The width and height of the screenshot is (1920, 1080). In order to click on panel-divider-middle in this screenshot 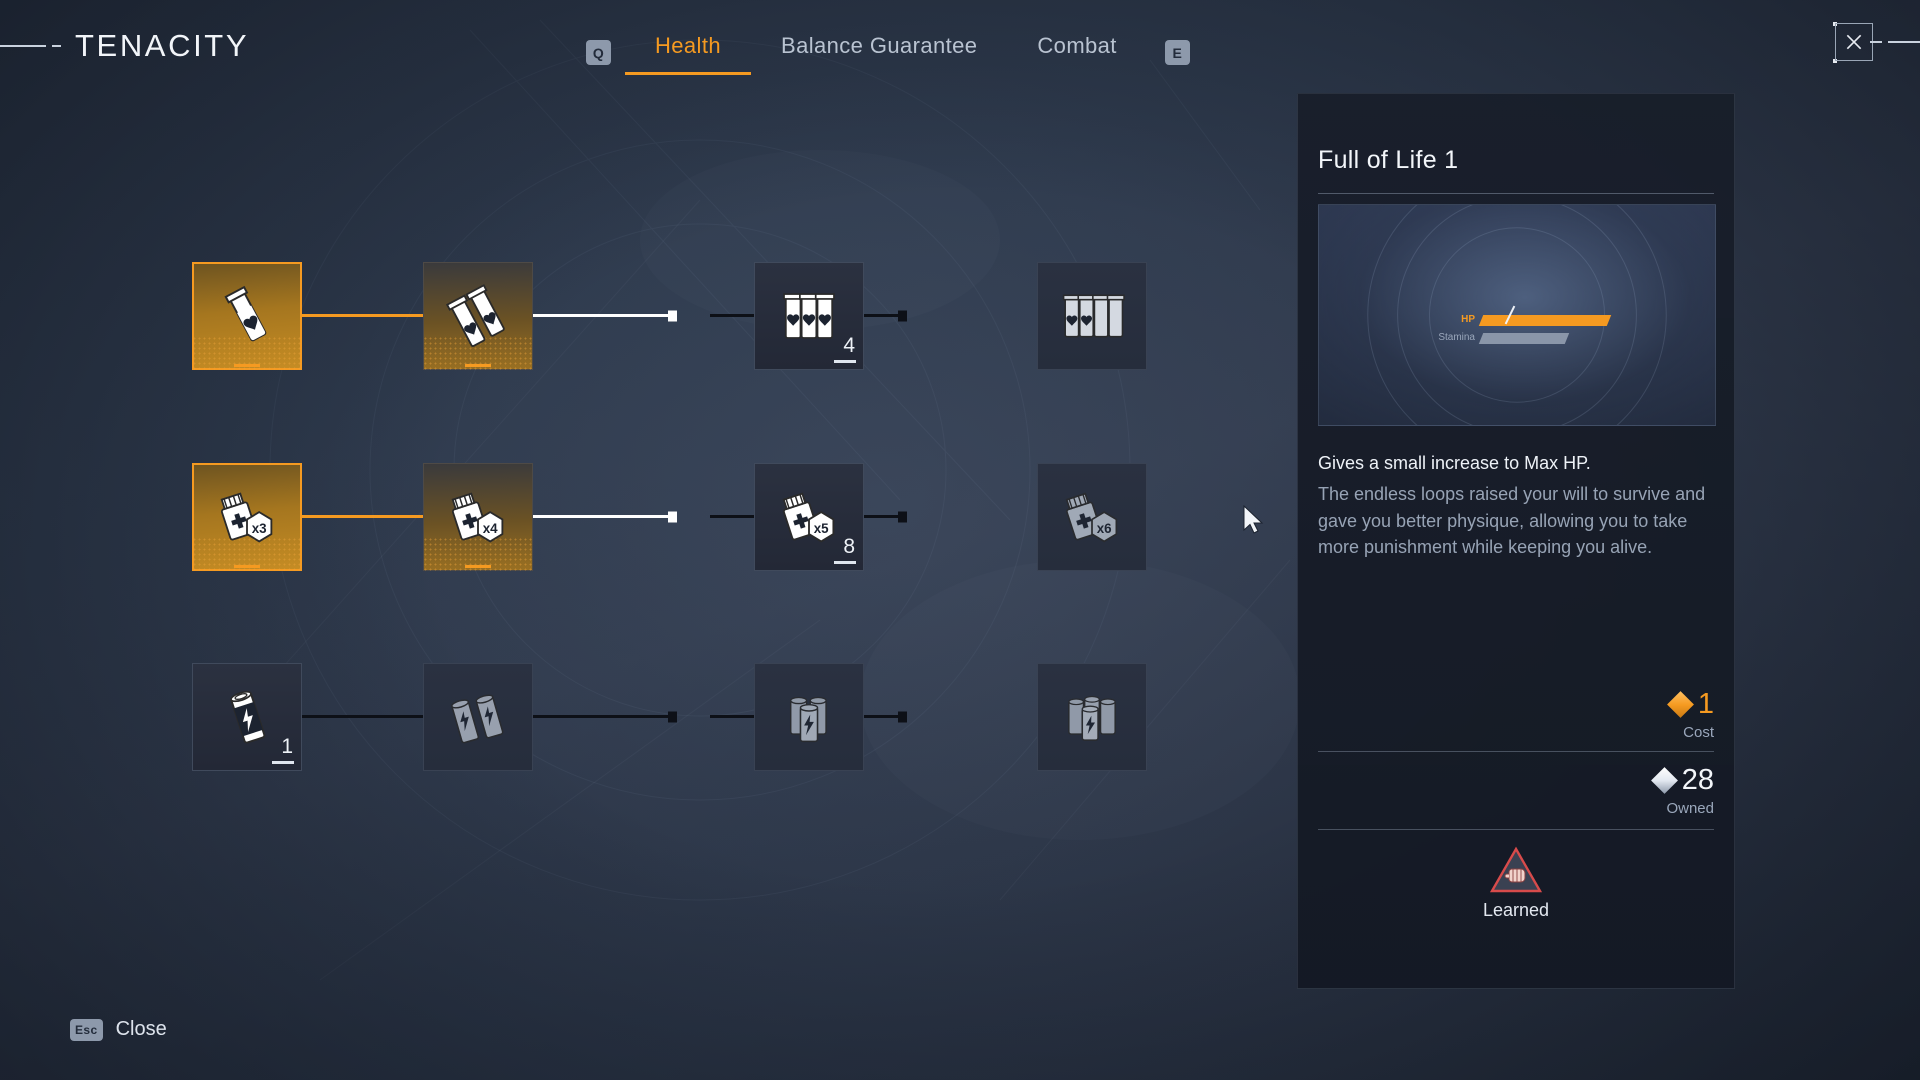, I will do `click(1516, 751)`.